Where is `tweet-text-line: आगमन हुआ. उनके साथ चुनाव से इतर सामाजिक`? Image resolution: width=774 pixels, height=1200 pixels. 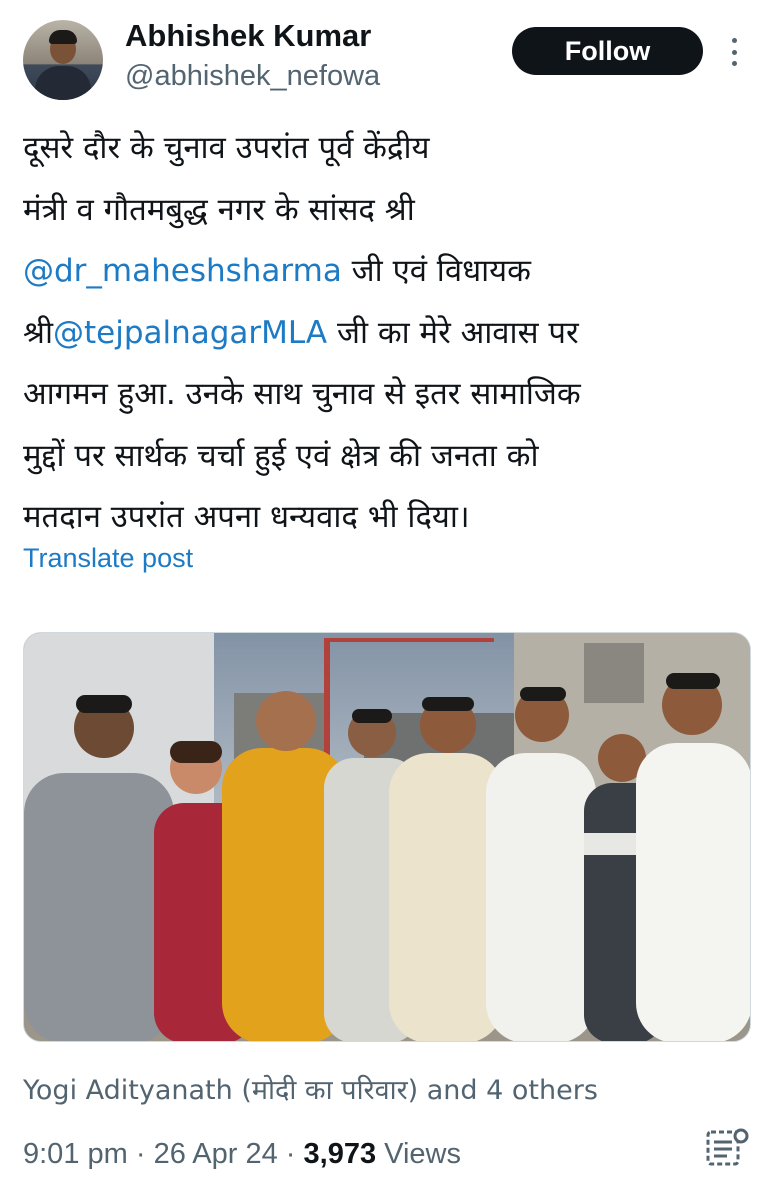
tweet-text-line: आगमन हुआ. उनके साथ चुनाव से इतर सामाजिक is located at coordinates (388, 395).